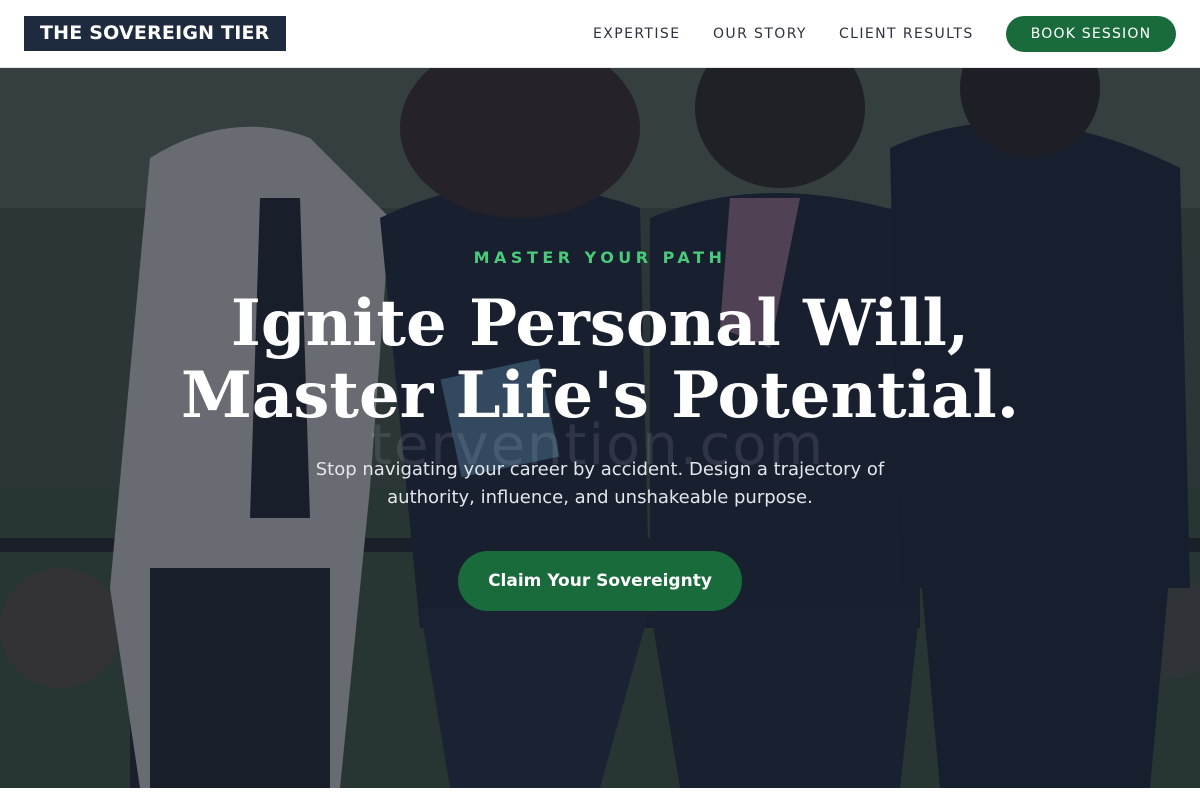 The width and height of the screenshot is (1200, 800). Describe the element at coordinates (600, 581) in the screenshot. I see `claim-sovereignty-button: Claim Your Sovereignty` at that location.